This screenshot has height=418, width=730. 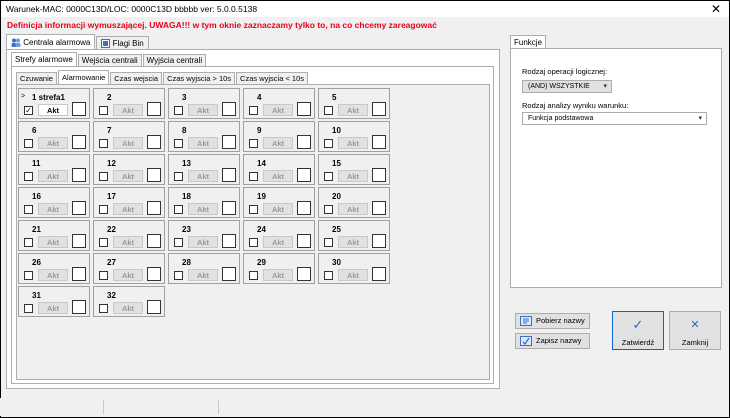 What do you see at coordinates (638, 330) in the screenshot?
I see `confirm-button: ✓ Zatwierdź` at bounding box center [638, 330].